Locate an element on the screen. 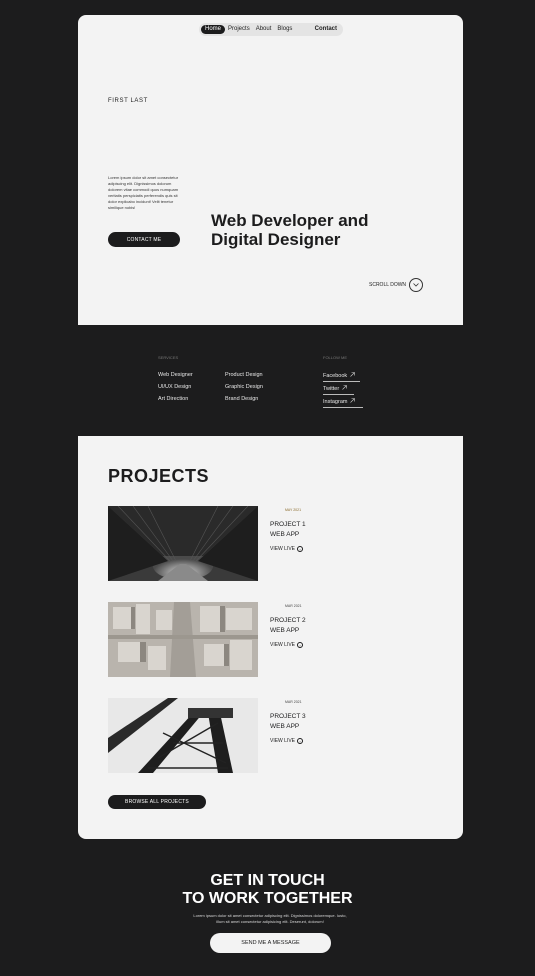  social-label: Twitter is located at coordinates (331, 388).